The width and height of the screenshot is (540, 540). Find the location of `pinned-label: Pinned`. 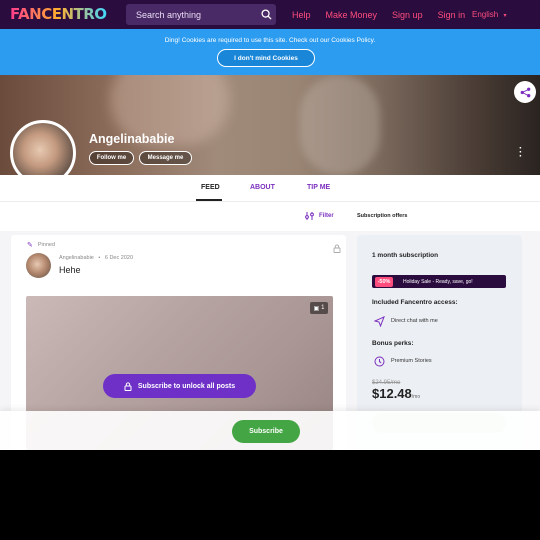

pinned-label: Pinned is located at coordinates (46, 245).